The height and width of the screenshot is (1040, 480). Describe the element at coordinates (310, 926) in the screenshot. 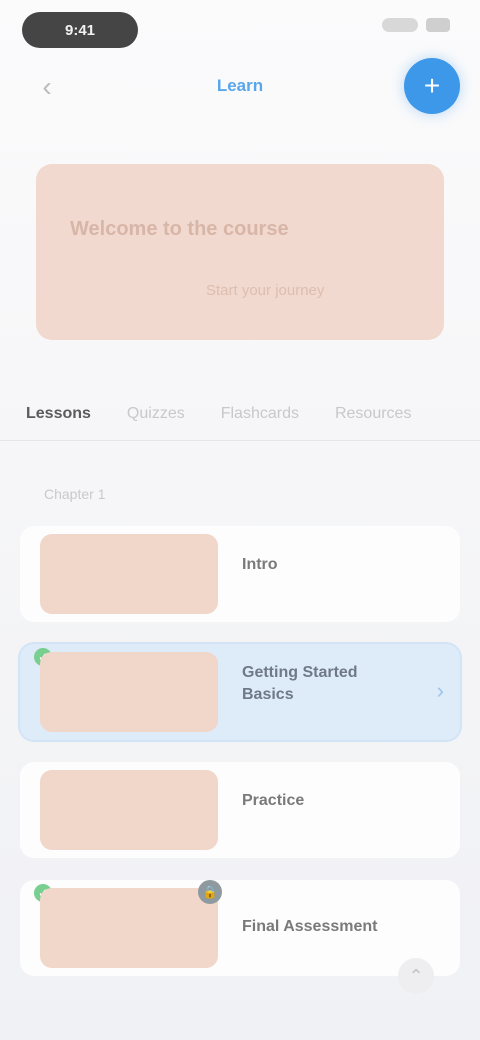

I see `item-title: Final Assessment` at that location.